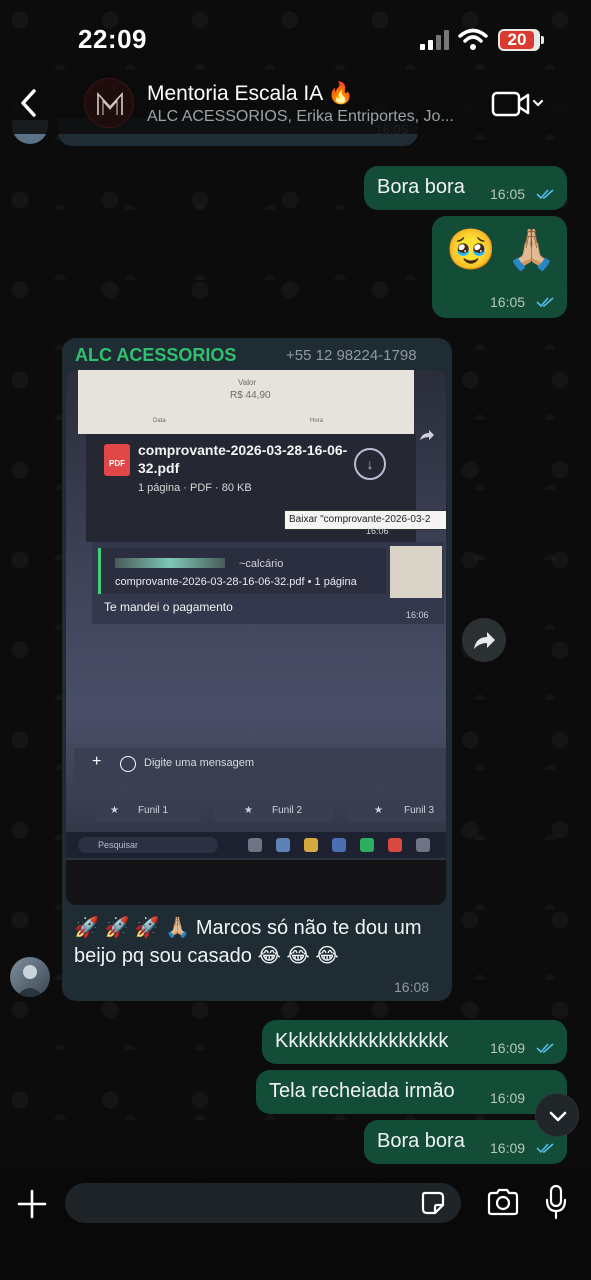  Describe the element at coordinates (155, 355) in the screenshot. I see `sender-name: ALC ACESSORIOS` at that location.